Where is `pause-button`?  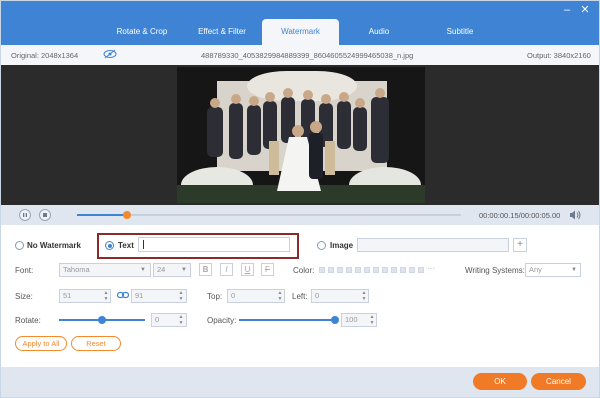 pause-button is located at coordinates (25, 215).